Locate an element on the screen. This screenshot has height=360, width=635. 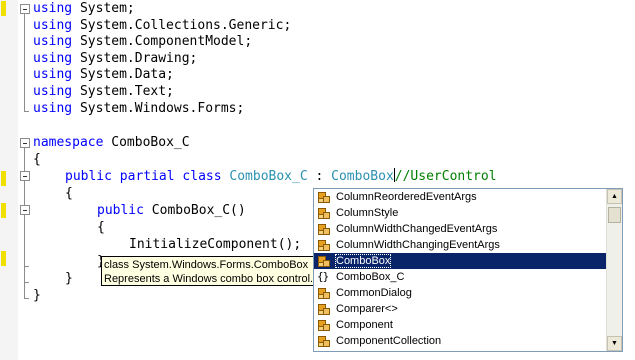
completion-item: ColumnStyle is located at coordinates (460, 213).